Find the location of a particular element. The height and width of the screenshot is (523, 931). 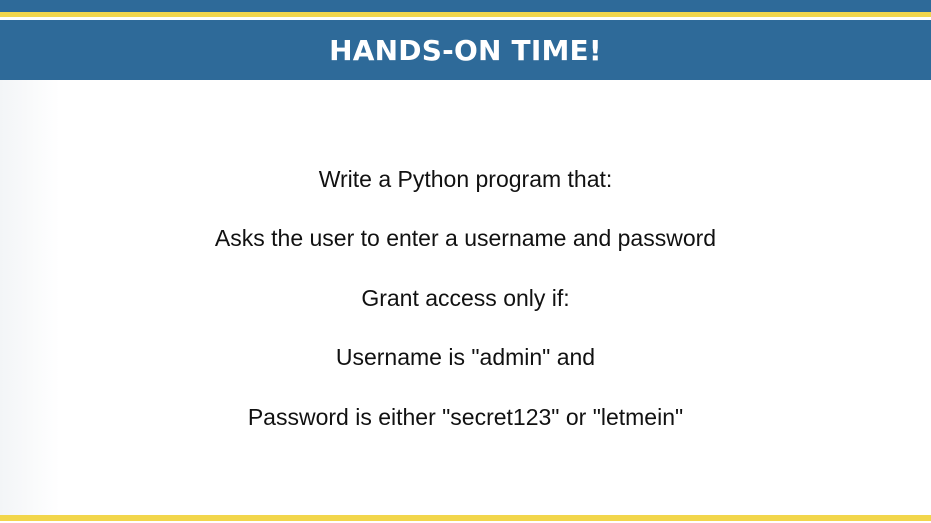

instruction-line-intro: Write a Python program that: is located at coordinates (465, 179).